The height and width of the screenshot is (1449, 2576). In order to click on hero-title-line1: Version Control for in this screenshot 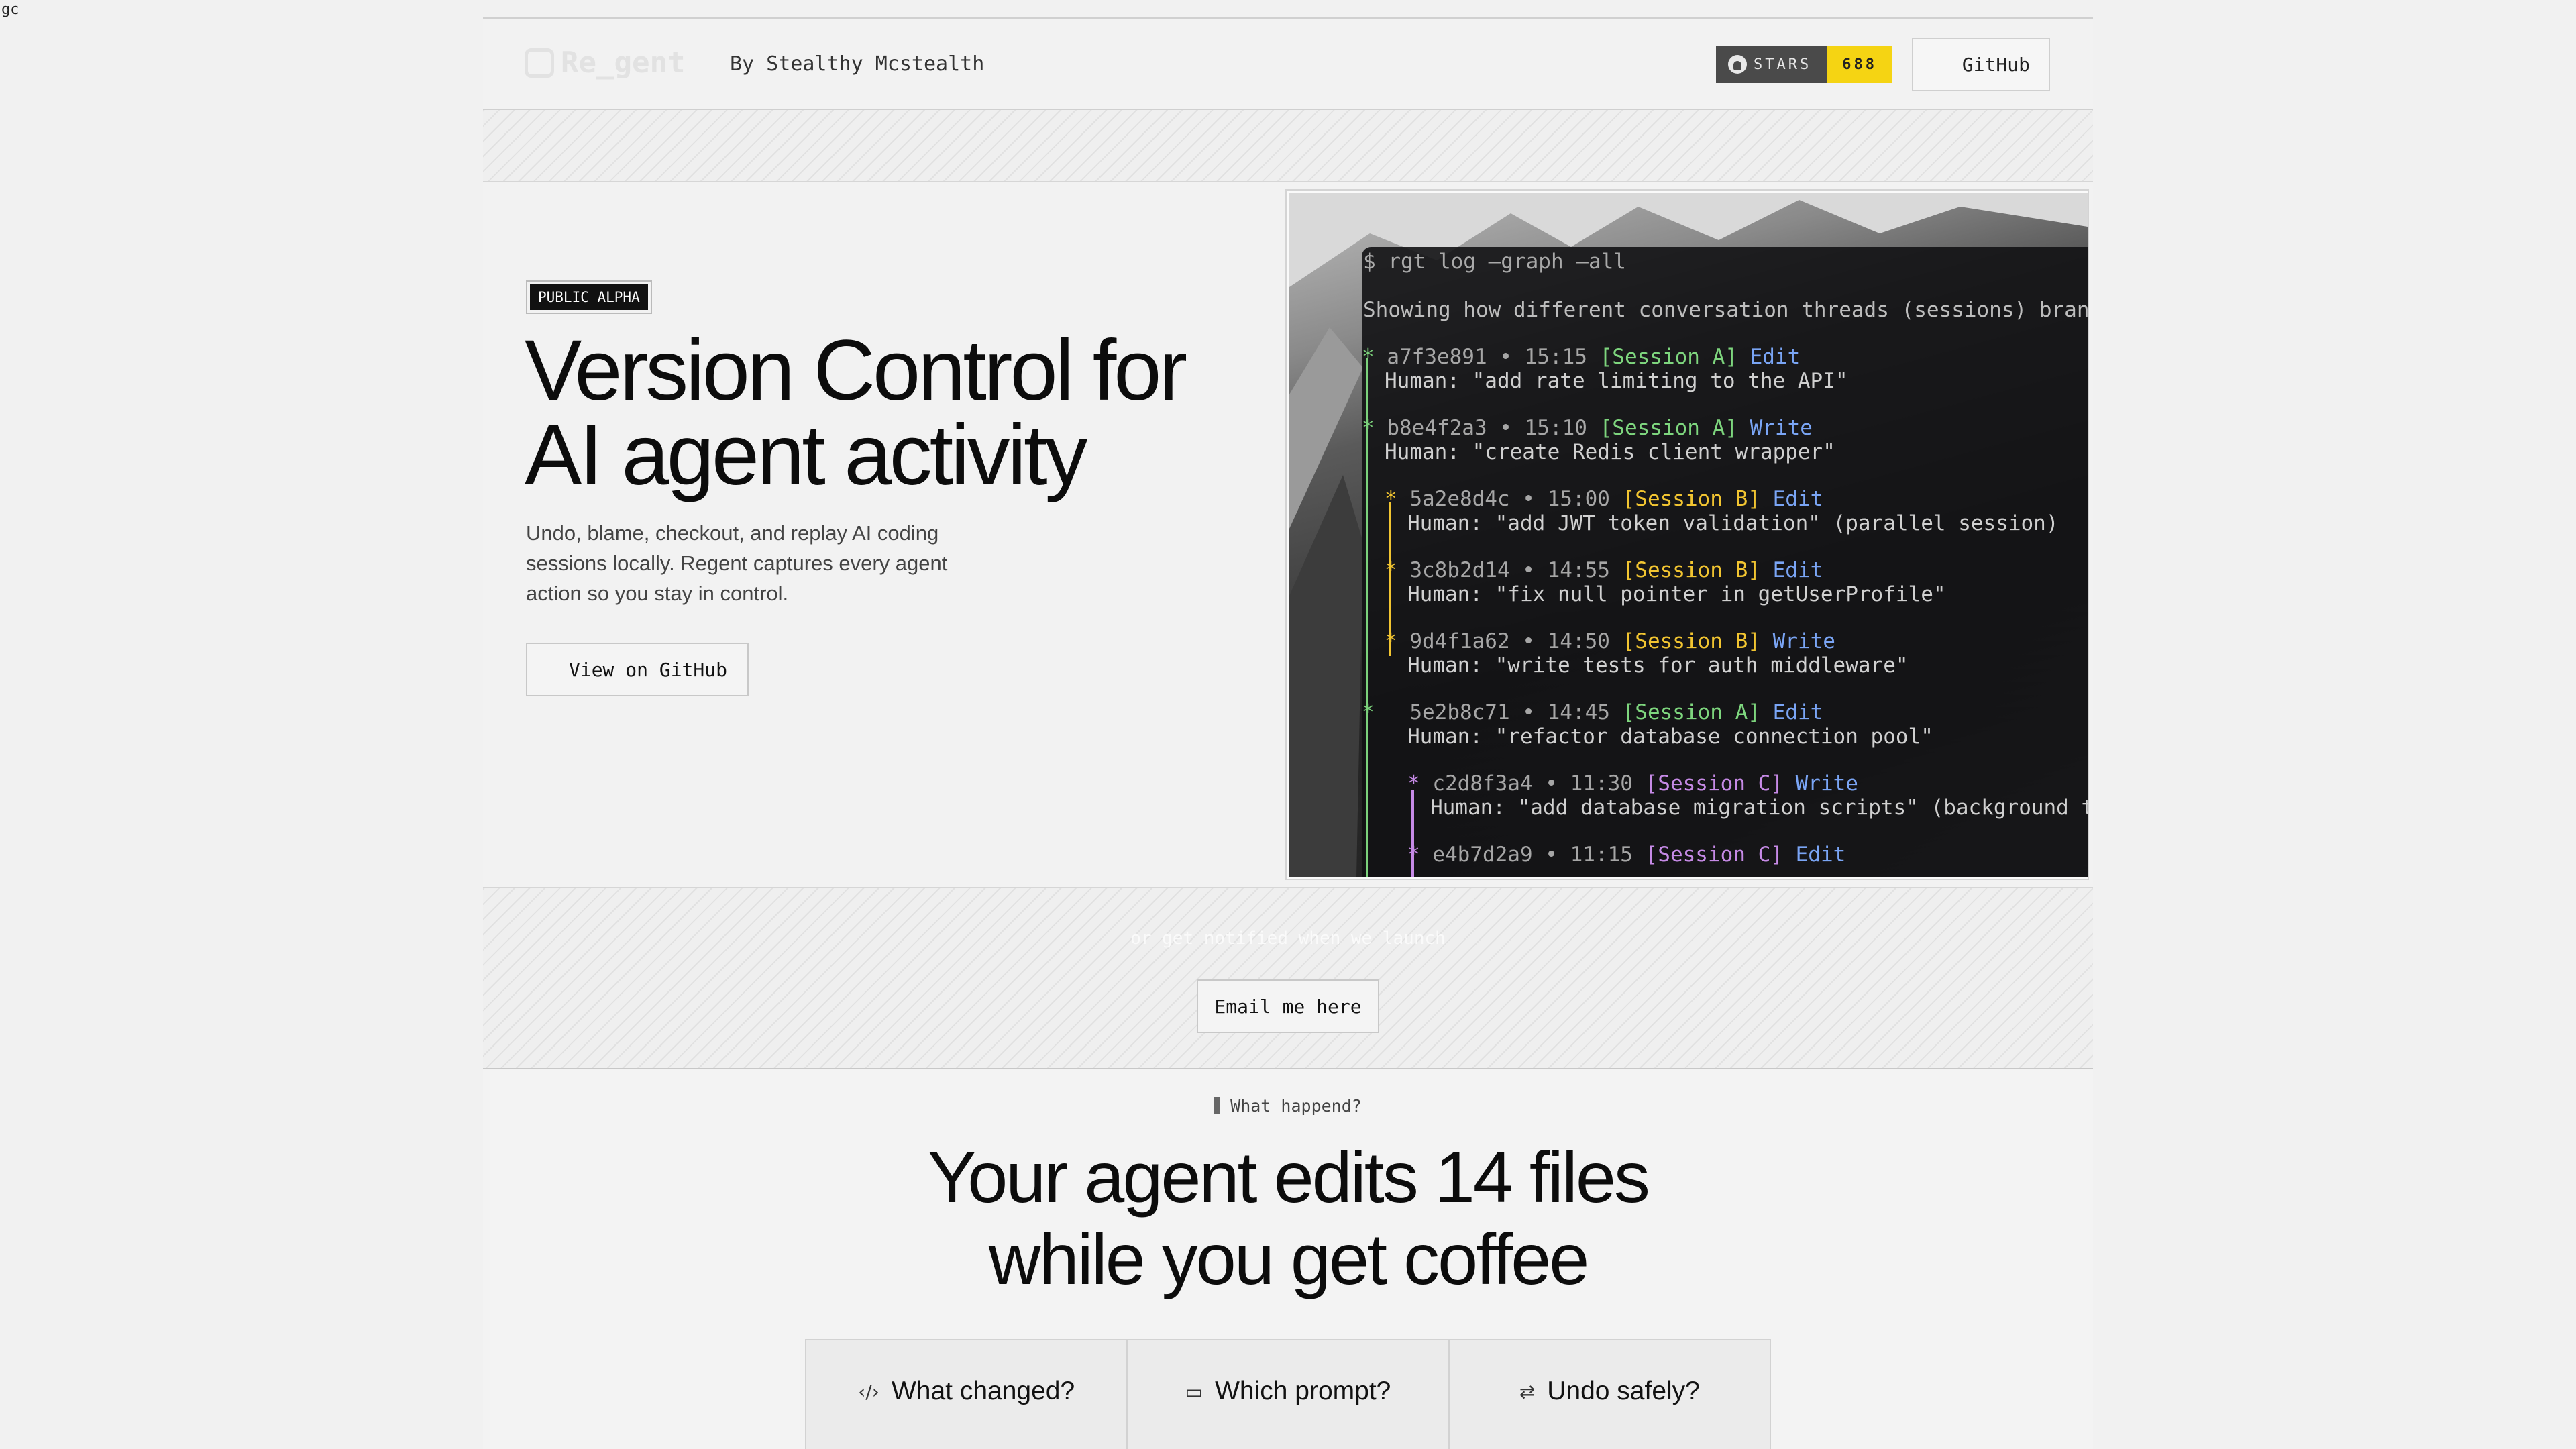, I will do `click(856, 371)`.